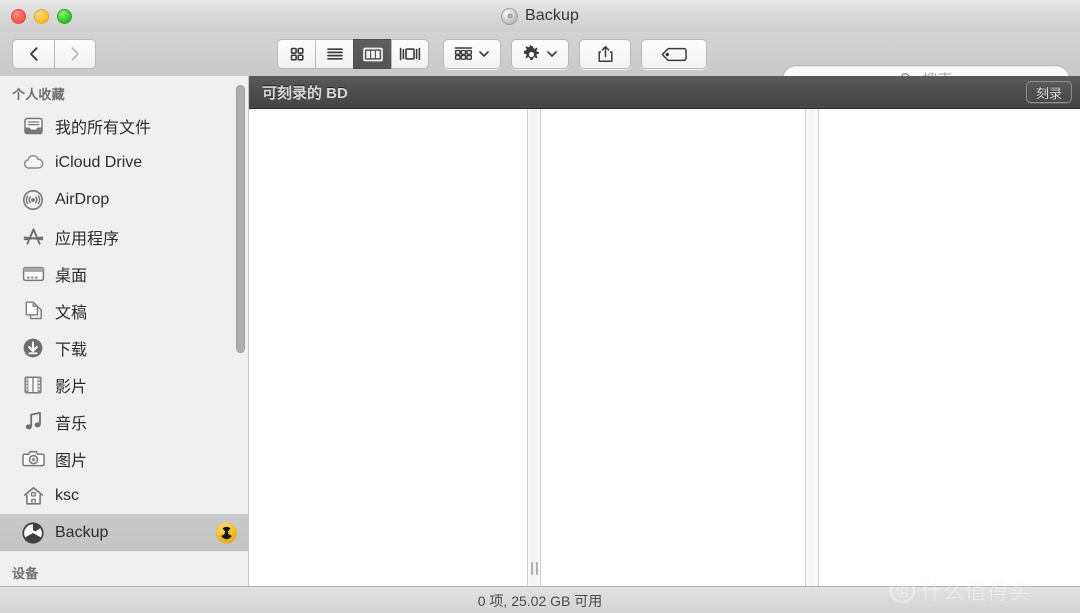 Image resolution: width=1080 pixels, height=613 pixels. Describe the element at coordinates (664, 92) in the screenshot. I see `burn-bar: 可刻录的 BD 刻录` at that location.